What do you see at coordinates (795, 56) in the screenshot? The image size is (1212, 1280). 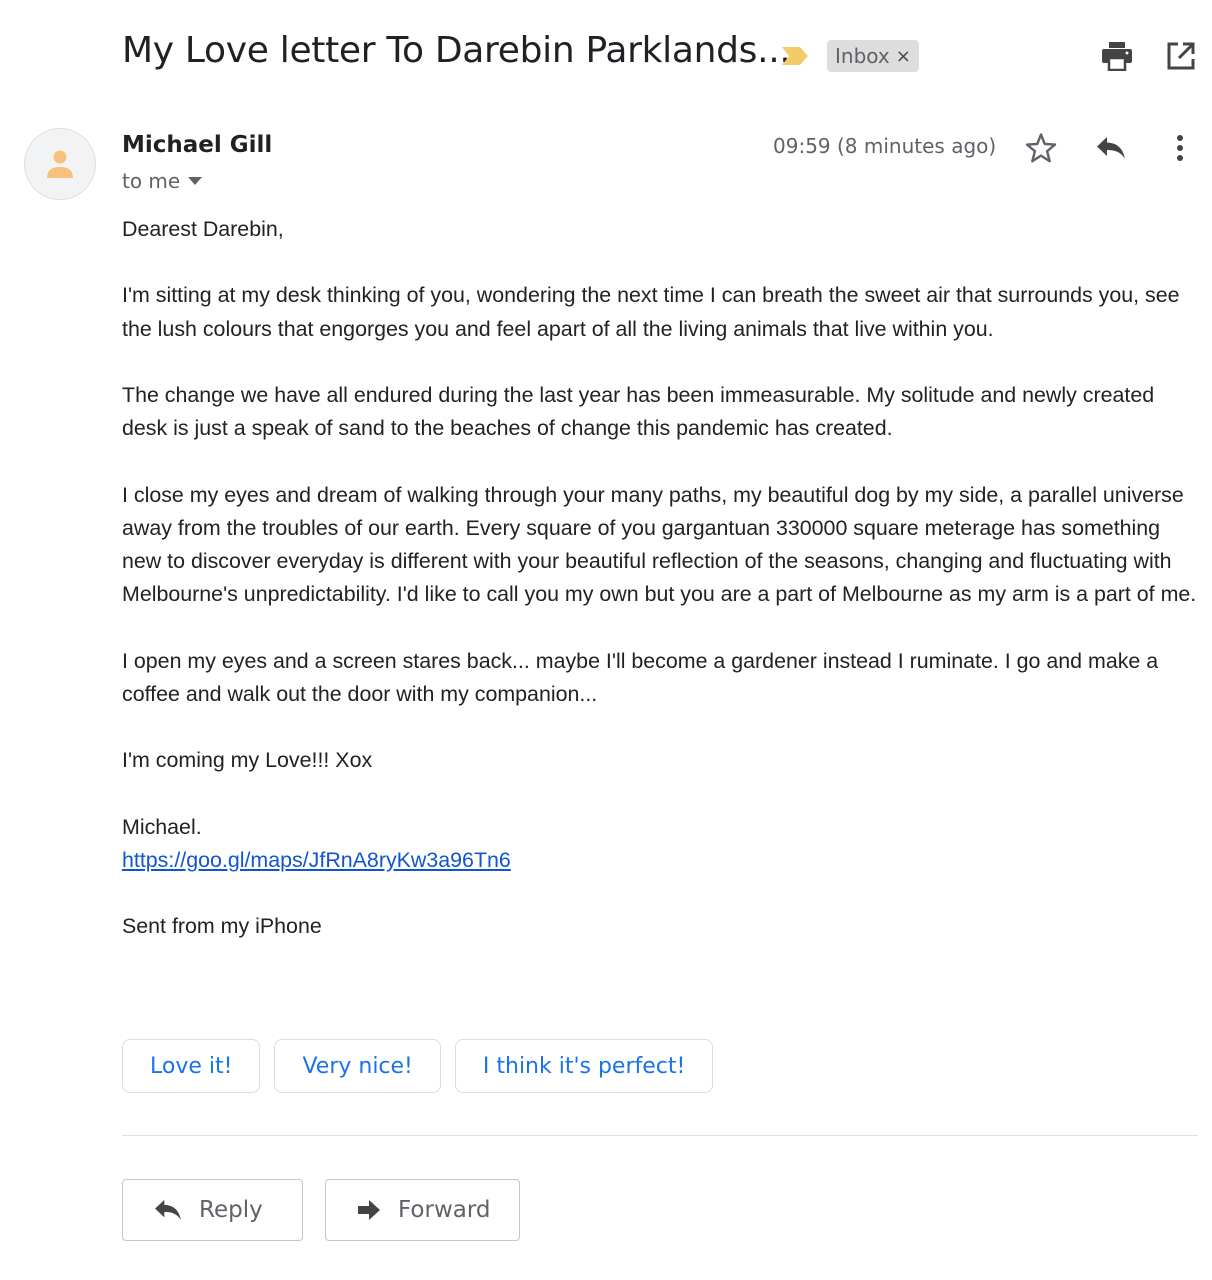 I see `importance-marker-icon` at bounding box center [795, 56].